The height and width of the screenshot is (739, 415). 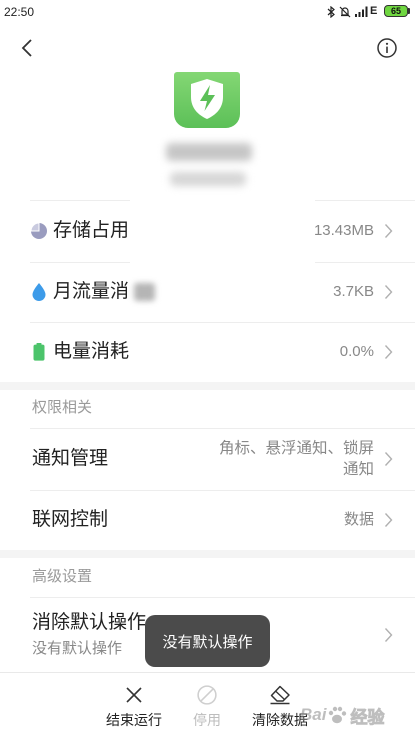 What do you see at coordinates (374, 11) in the screenshot?
I see `network-type: E` at bounding box center [374, 11].